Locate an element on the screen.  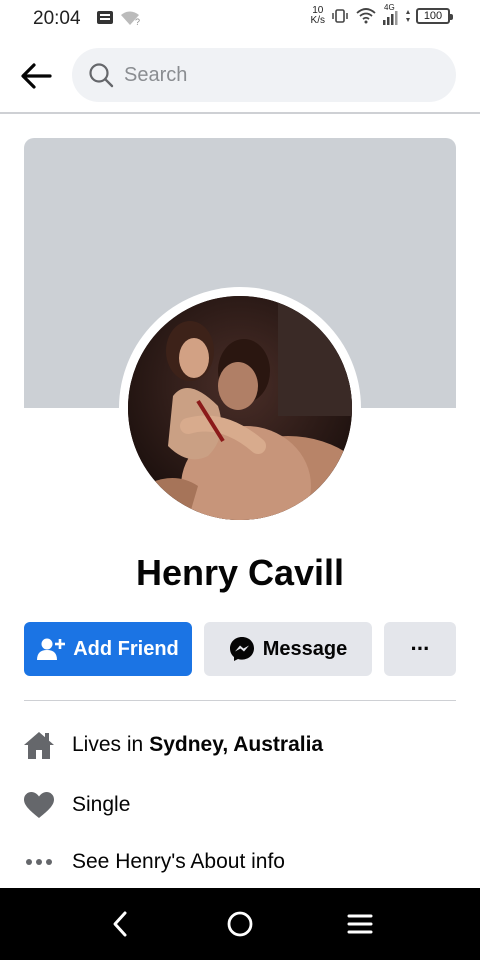
status-time: 20:04 is located at coordinates (57, 18).